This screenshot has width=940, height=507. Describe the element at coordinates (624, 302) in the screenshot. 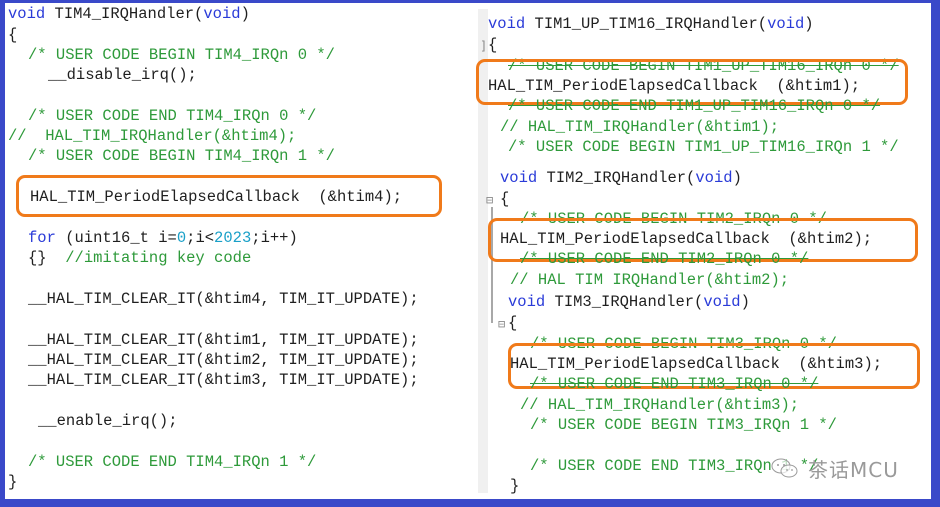

I see `function-name: TIM3_IRQHandler(` at that location.